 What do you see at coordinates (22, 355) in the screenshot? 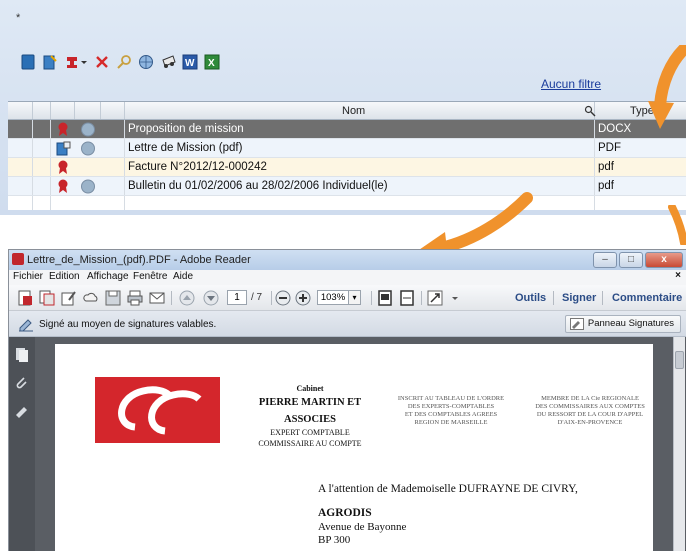
I see `pages-thumbnail-icon` at bounding box center [22, 355].